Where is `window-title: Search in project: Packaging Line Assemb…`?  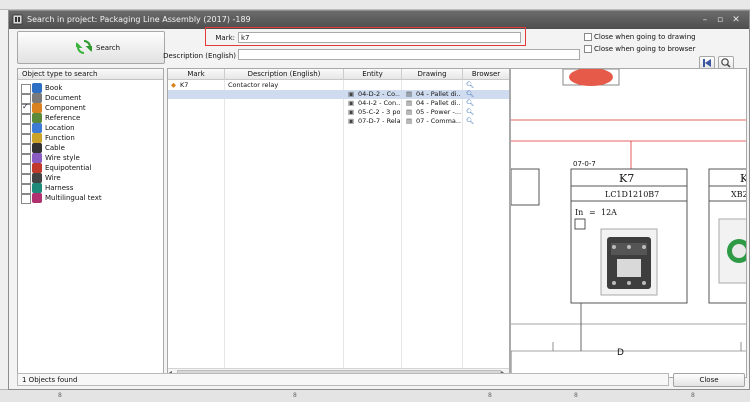 window-title: Search in project: Packaging Line Assemb… is located at coordinates (139, 19).